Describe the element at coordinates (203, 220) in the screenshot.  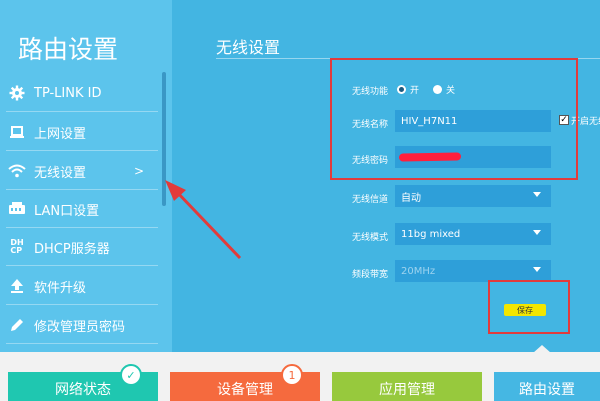
I see `annotation-arrow` at that location.